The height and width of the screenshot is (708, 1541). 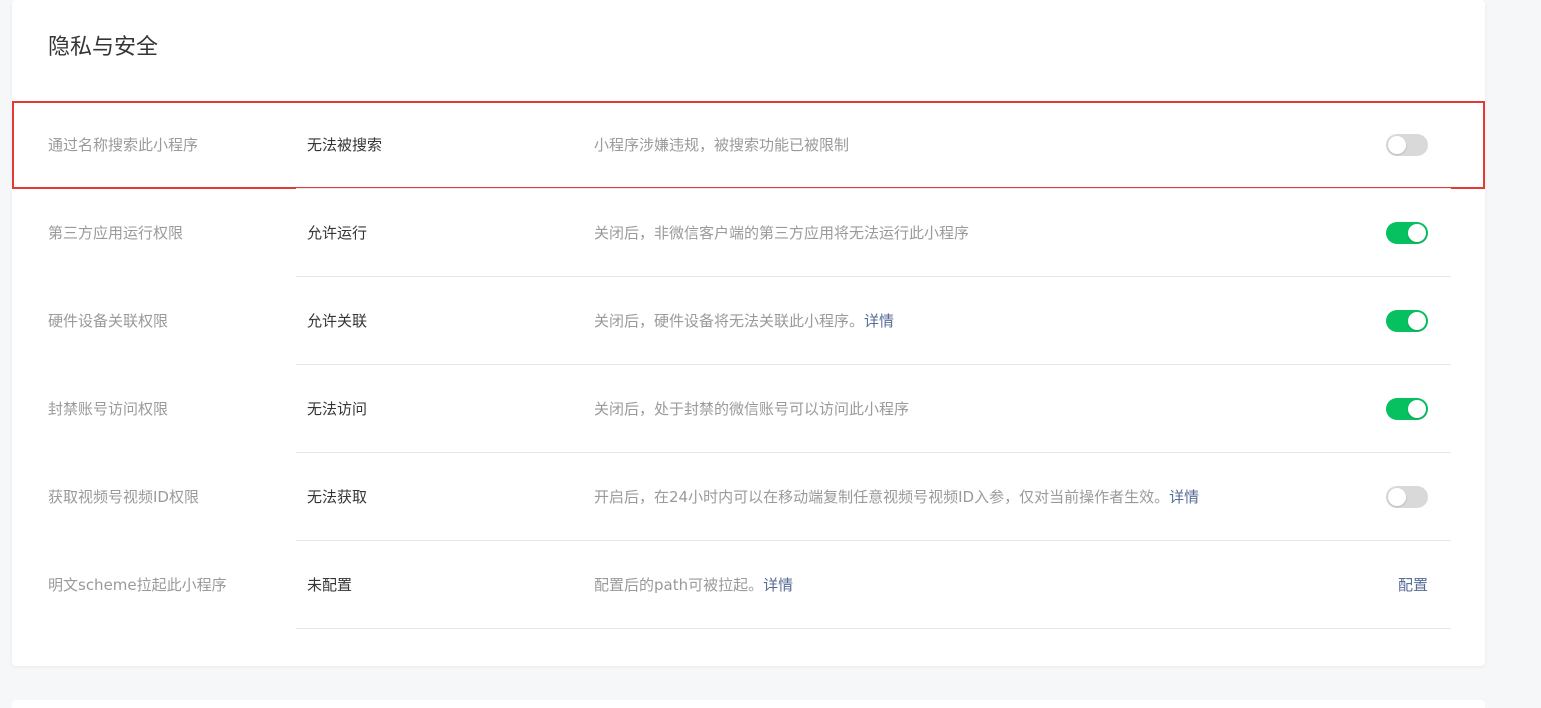 I want to click on setting-value: 未配置, so click(x=330, y=585).